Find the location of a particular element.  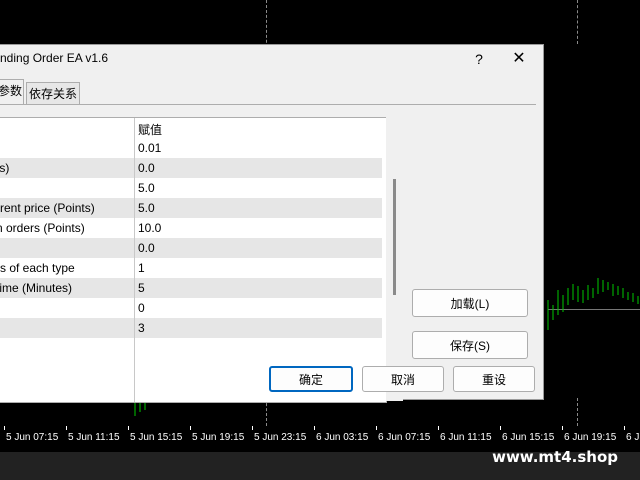

cancel-button: 取消 is located at coordinates (403, 379).